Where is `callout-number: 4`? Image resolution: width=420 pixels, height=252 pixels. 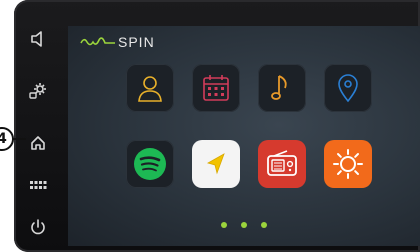 callout-number: 4 is located at coordinates (7, 139).